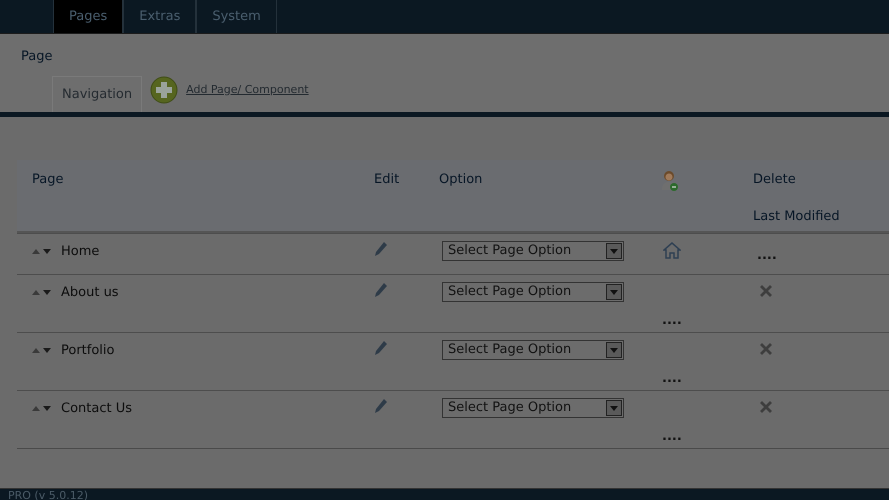  I want to click on page-name: Portfolio, so click(87, 350).